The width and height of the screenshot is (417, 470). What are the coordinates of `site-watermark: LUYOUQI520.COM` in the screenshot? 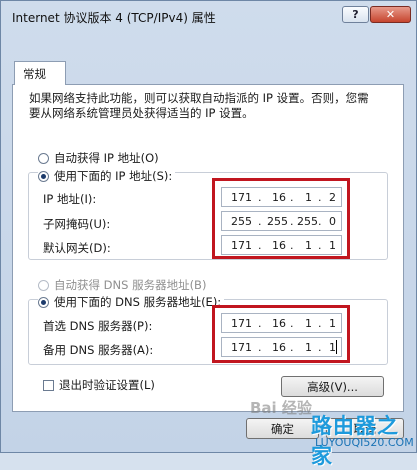 It's located at (364, 442).